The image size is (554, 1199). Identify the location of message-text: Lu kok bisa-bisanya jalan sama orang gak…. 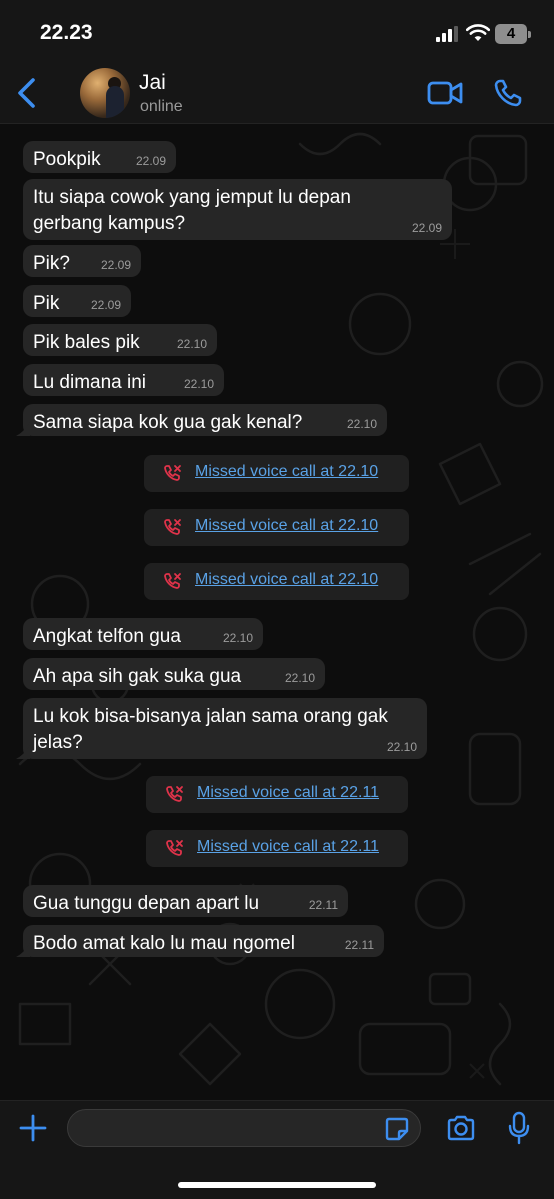
(210, 729).